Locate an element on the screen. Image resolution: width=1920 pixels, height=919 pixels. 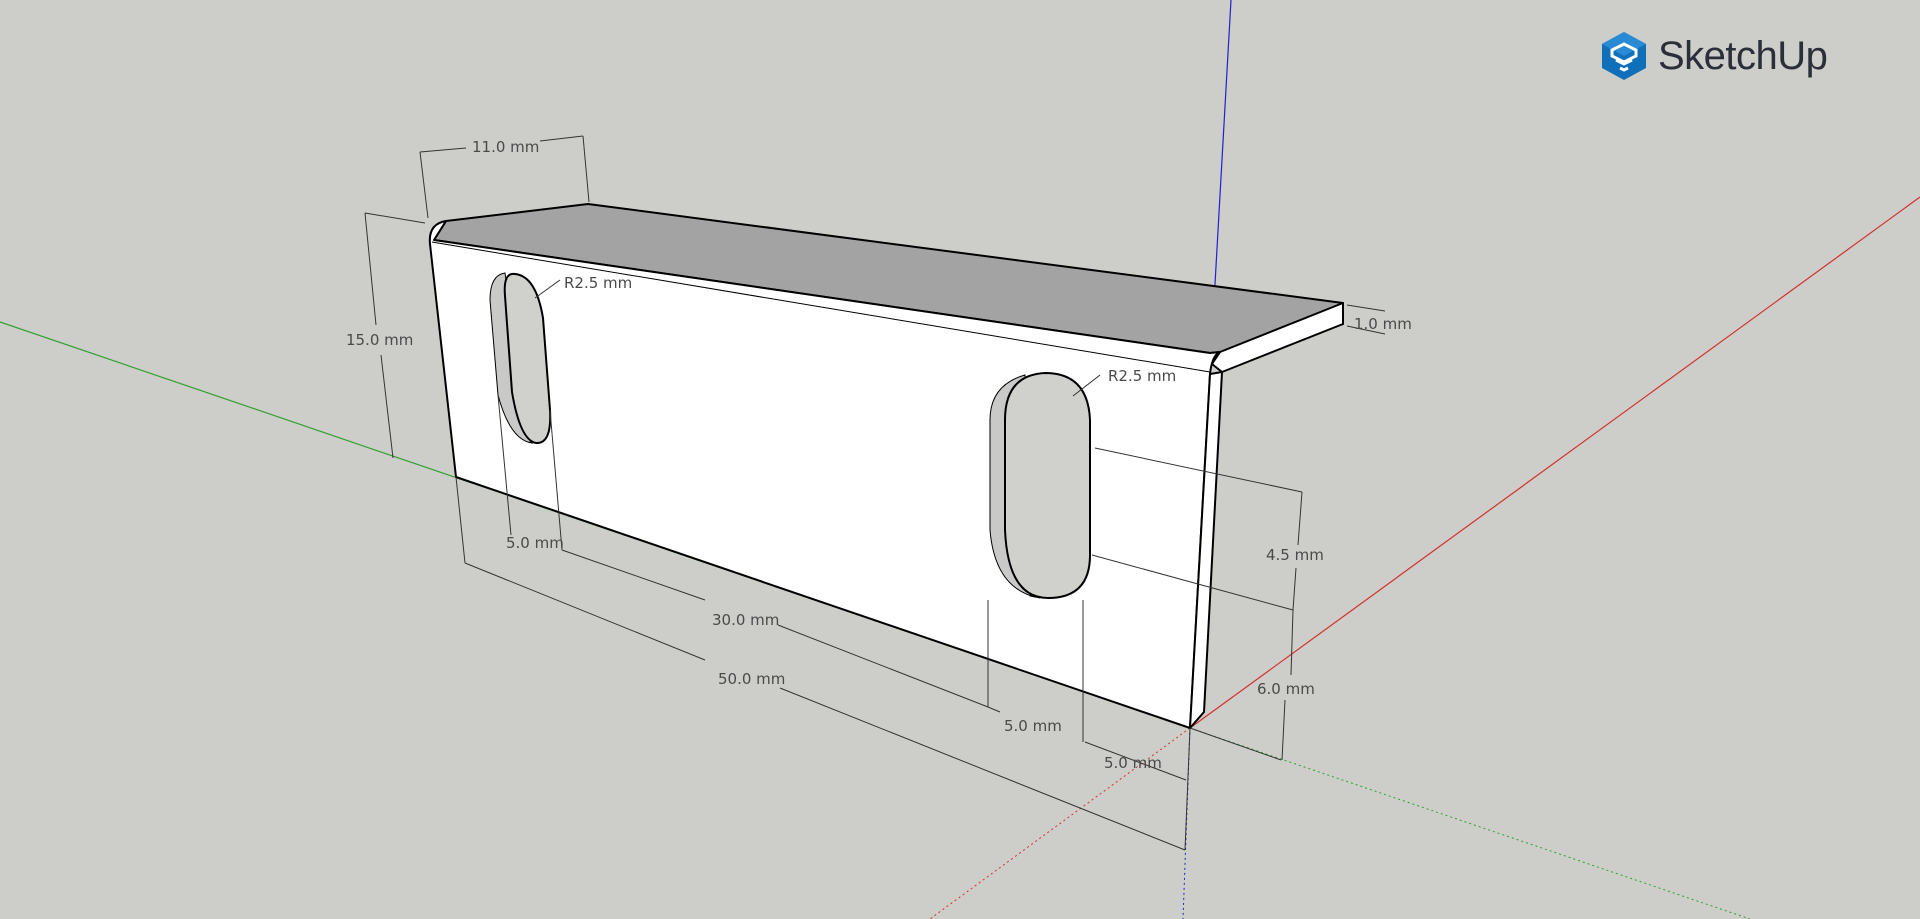
dim-slot-bottom-offset: 6.0 mm is located at coordinates (1286, 689).